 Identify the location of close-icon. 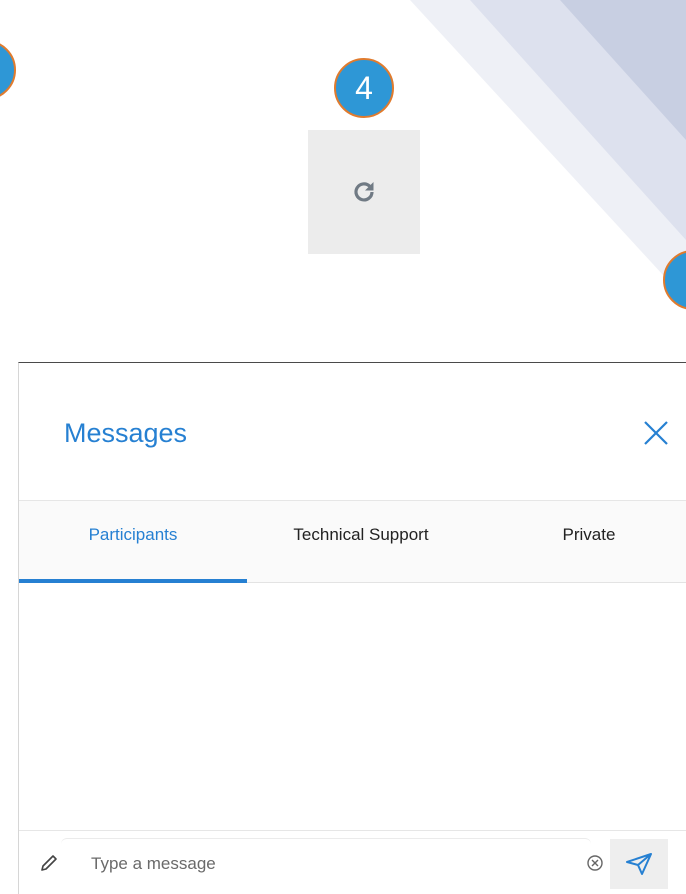
(656, 433).